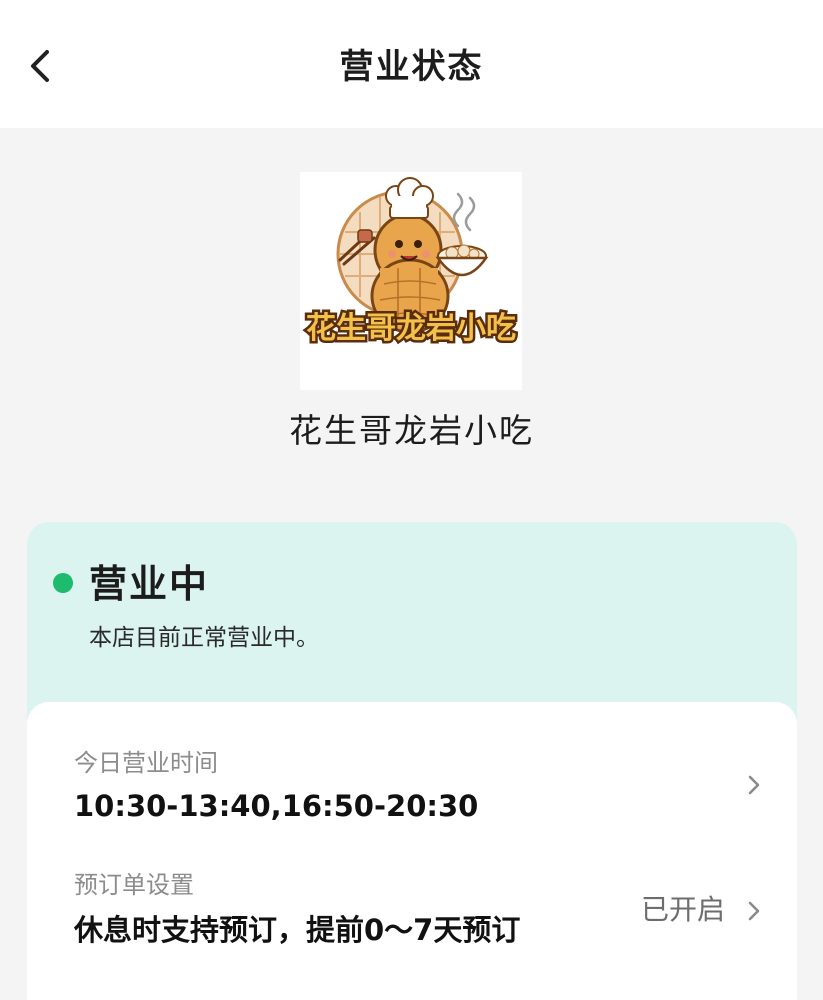 The image size is (823, 1000). Describe the element at coordinates (411, 67) in the screenshot. I see `page-title: 营业状态` at that location.